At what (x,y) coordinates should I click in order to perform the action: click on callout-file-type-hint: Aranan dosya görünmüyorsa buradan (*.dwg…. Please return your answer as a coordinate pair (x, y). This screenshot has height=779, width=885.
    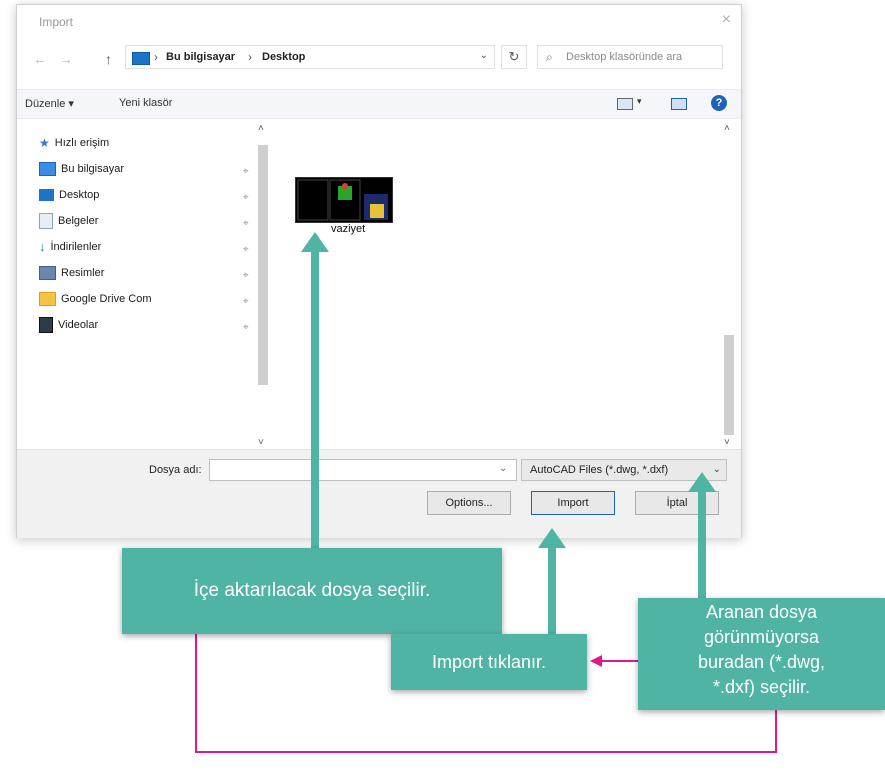
    Looking at the image, I should click on (761, 654).